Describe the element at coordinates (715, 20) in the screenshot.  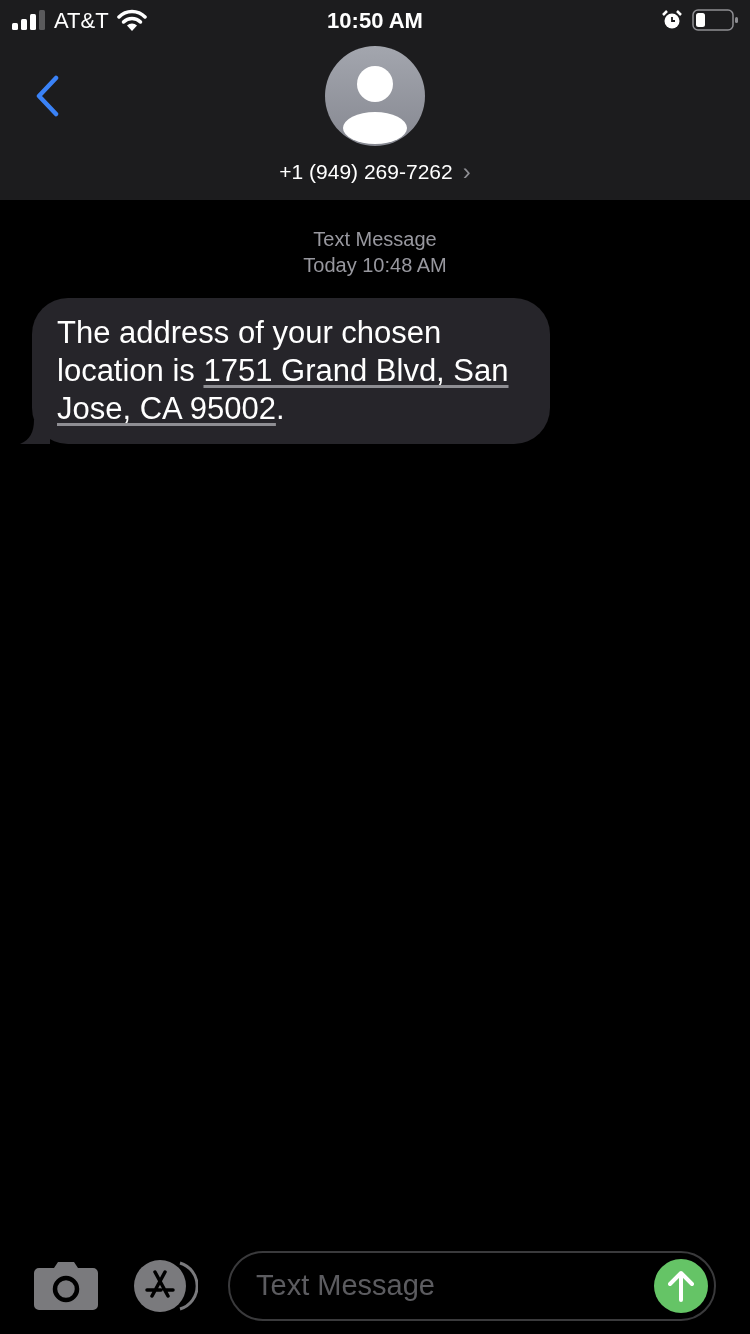
I see `battery-icon` at that location.